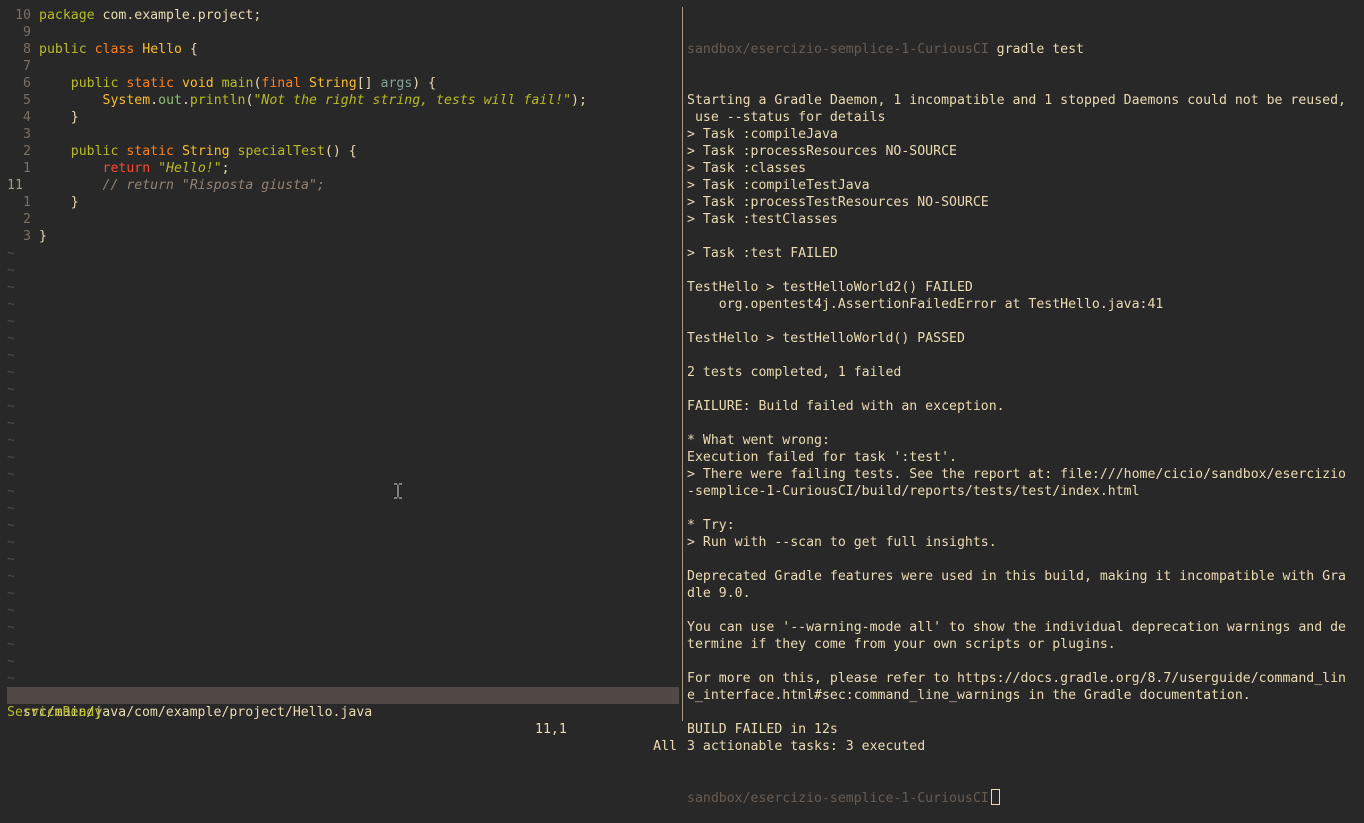 This screenshot has height=823, width=1364. What do you see at coordinates (150, 83) in the screenshot?
I see `code-token: static` at bounding box center [150, 83].